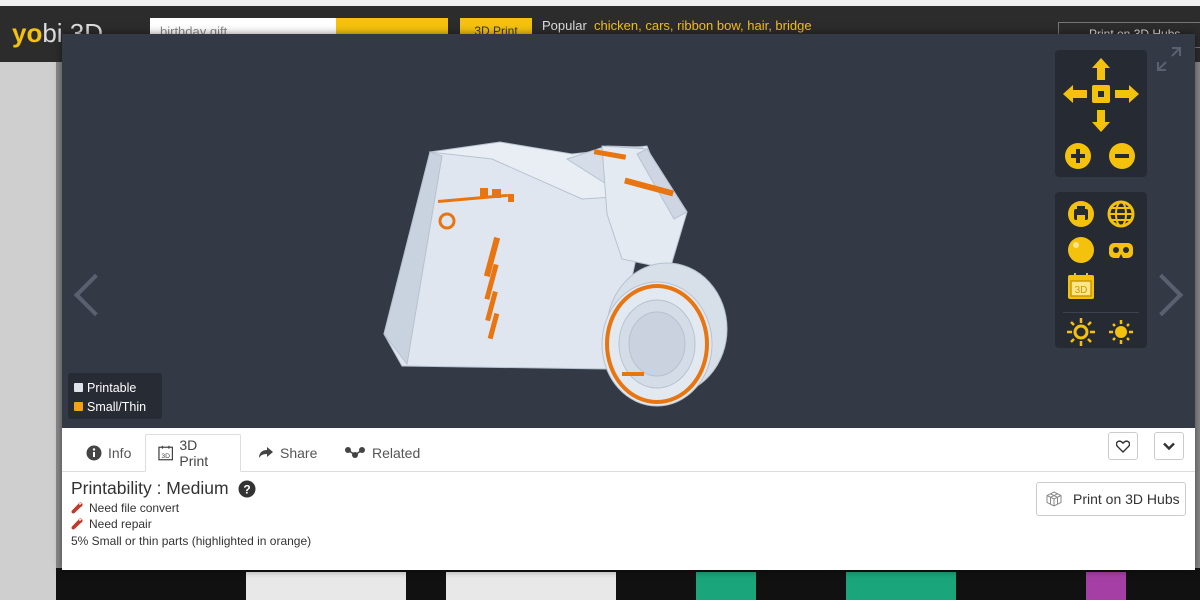 The image size is (1200, 600). I want to click on view-mode-panel: 3D, so click(1101, 270).